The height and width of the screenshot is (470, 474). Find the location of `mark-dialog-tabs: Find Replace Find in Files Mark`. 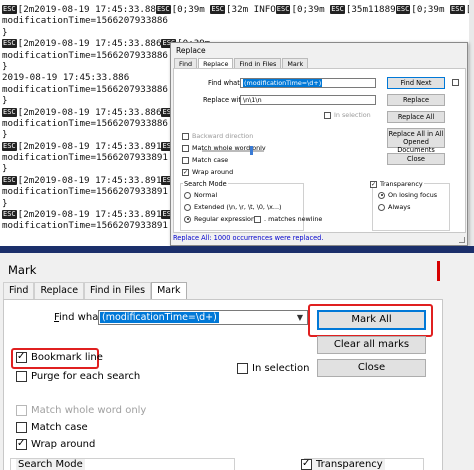

mark-dialog-tabs: Find Replace Find in Files Mark is located at coordinates (95, 290).